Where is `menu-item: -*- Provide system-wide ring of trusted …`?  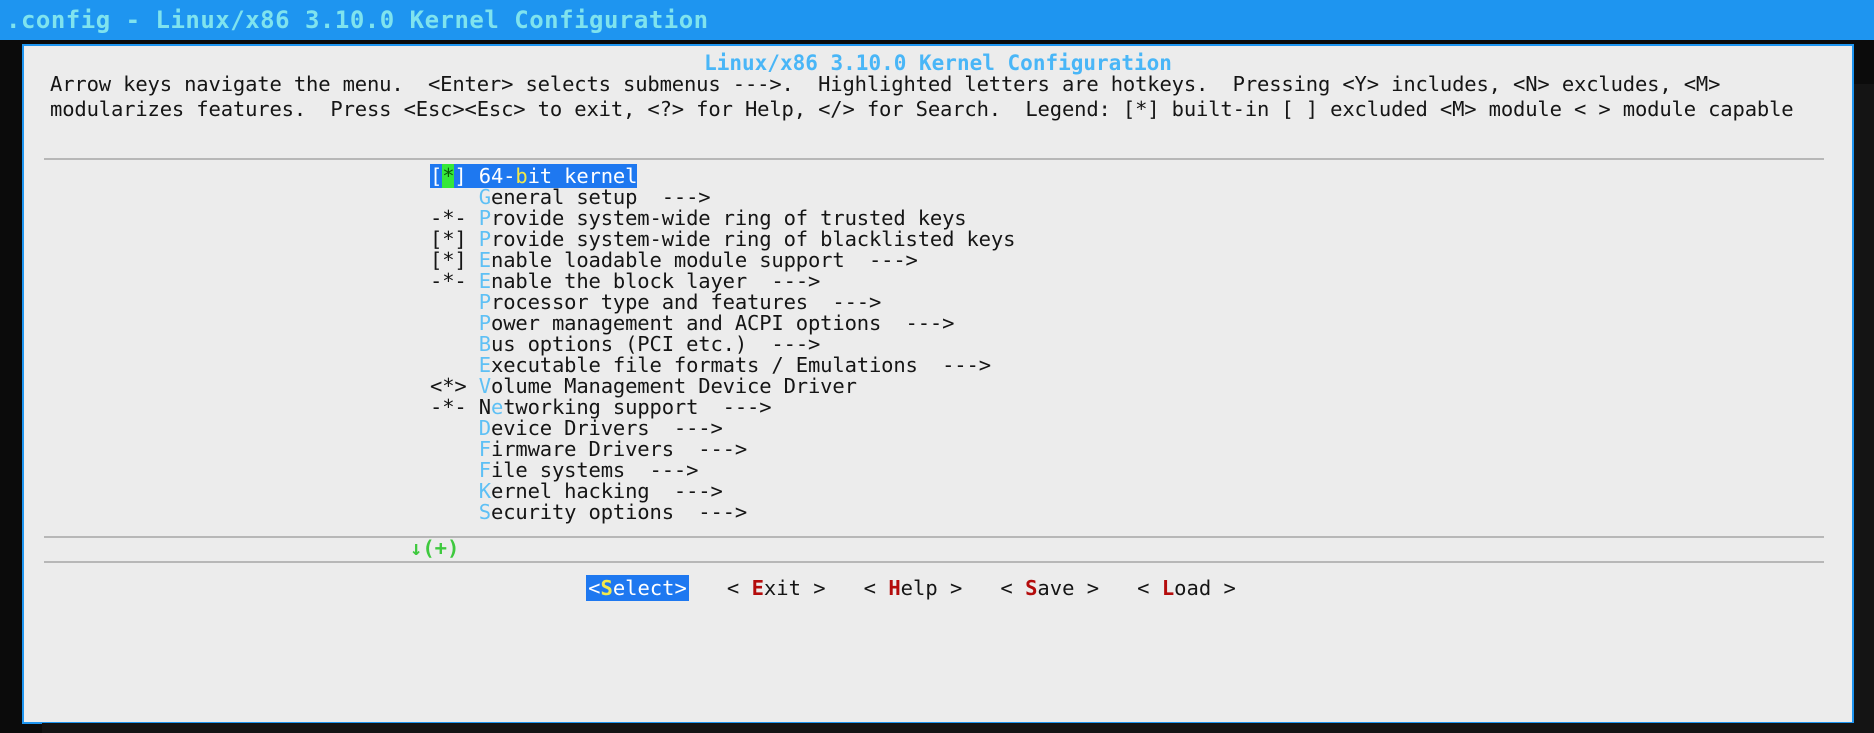 menu-item: -*- Provide system-wide ring of trusted … is located at coordinates (934, 218).